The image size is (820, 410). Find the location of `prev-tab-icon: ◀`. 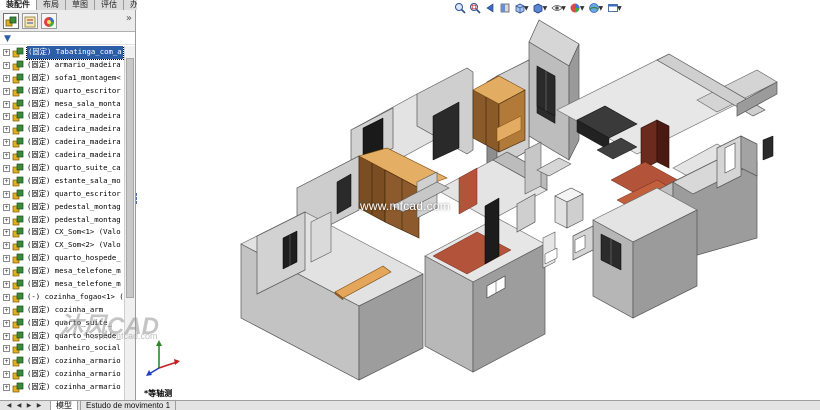

prev-tab-icon: ◀ is located at coordinates (19, 406).